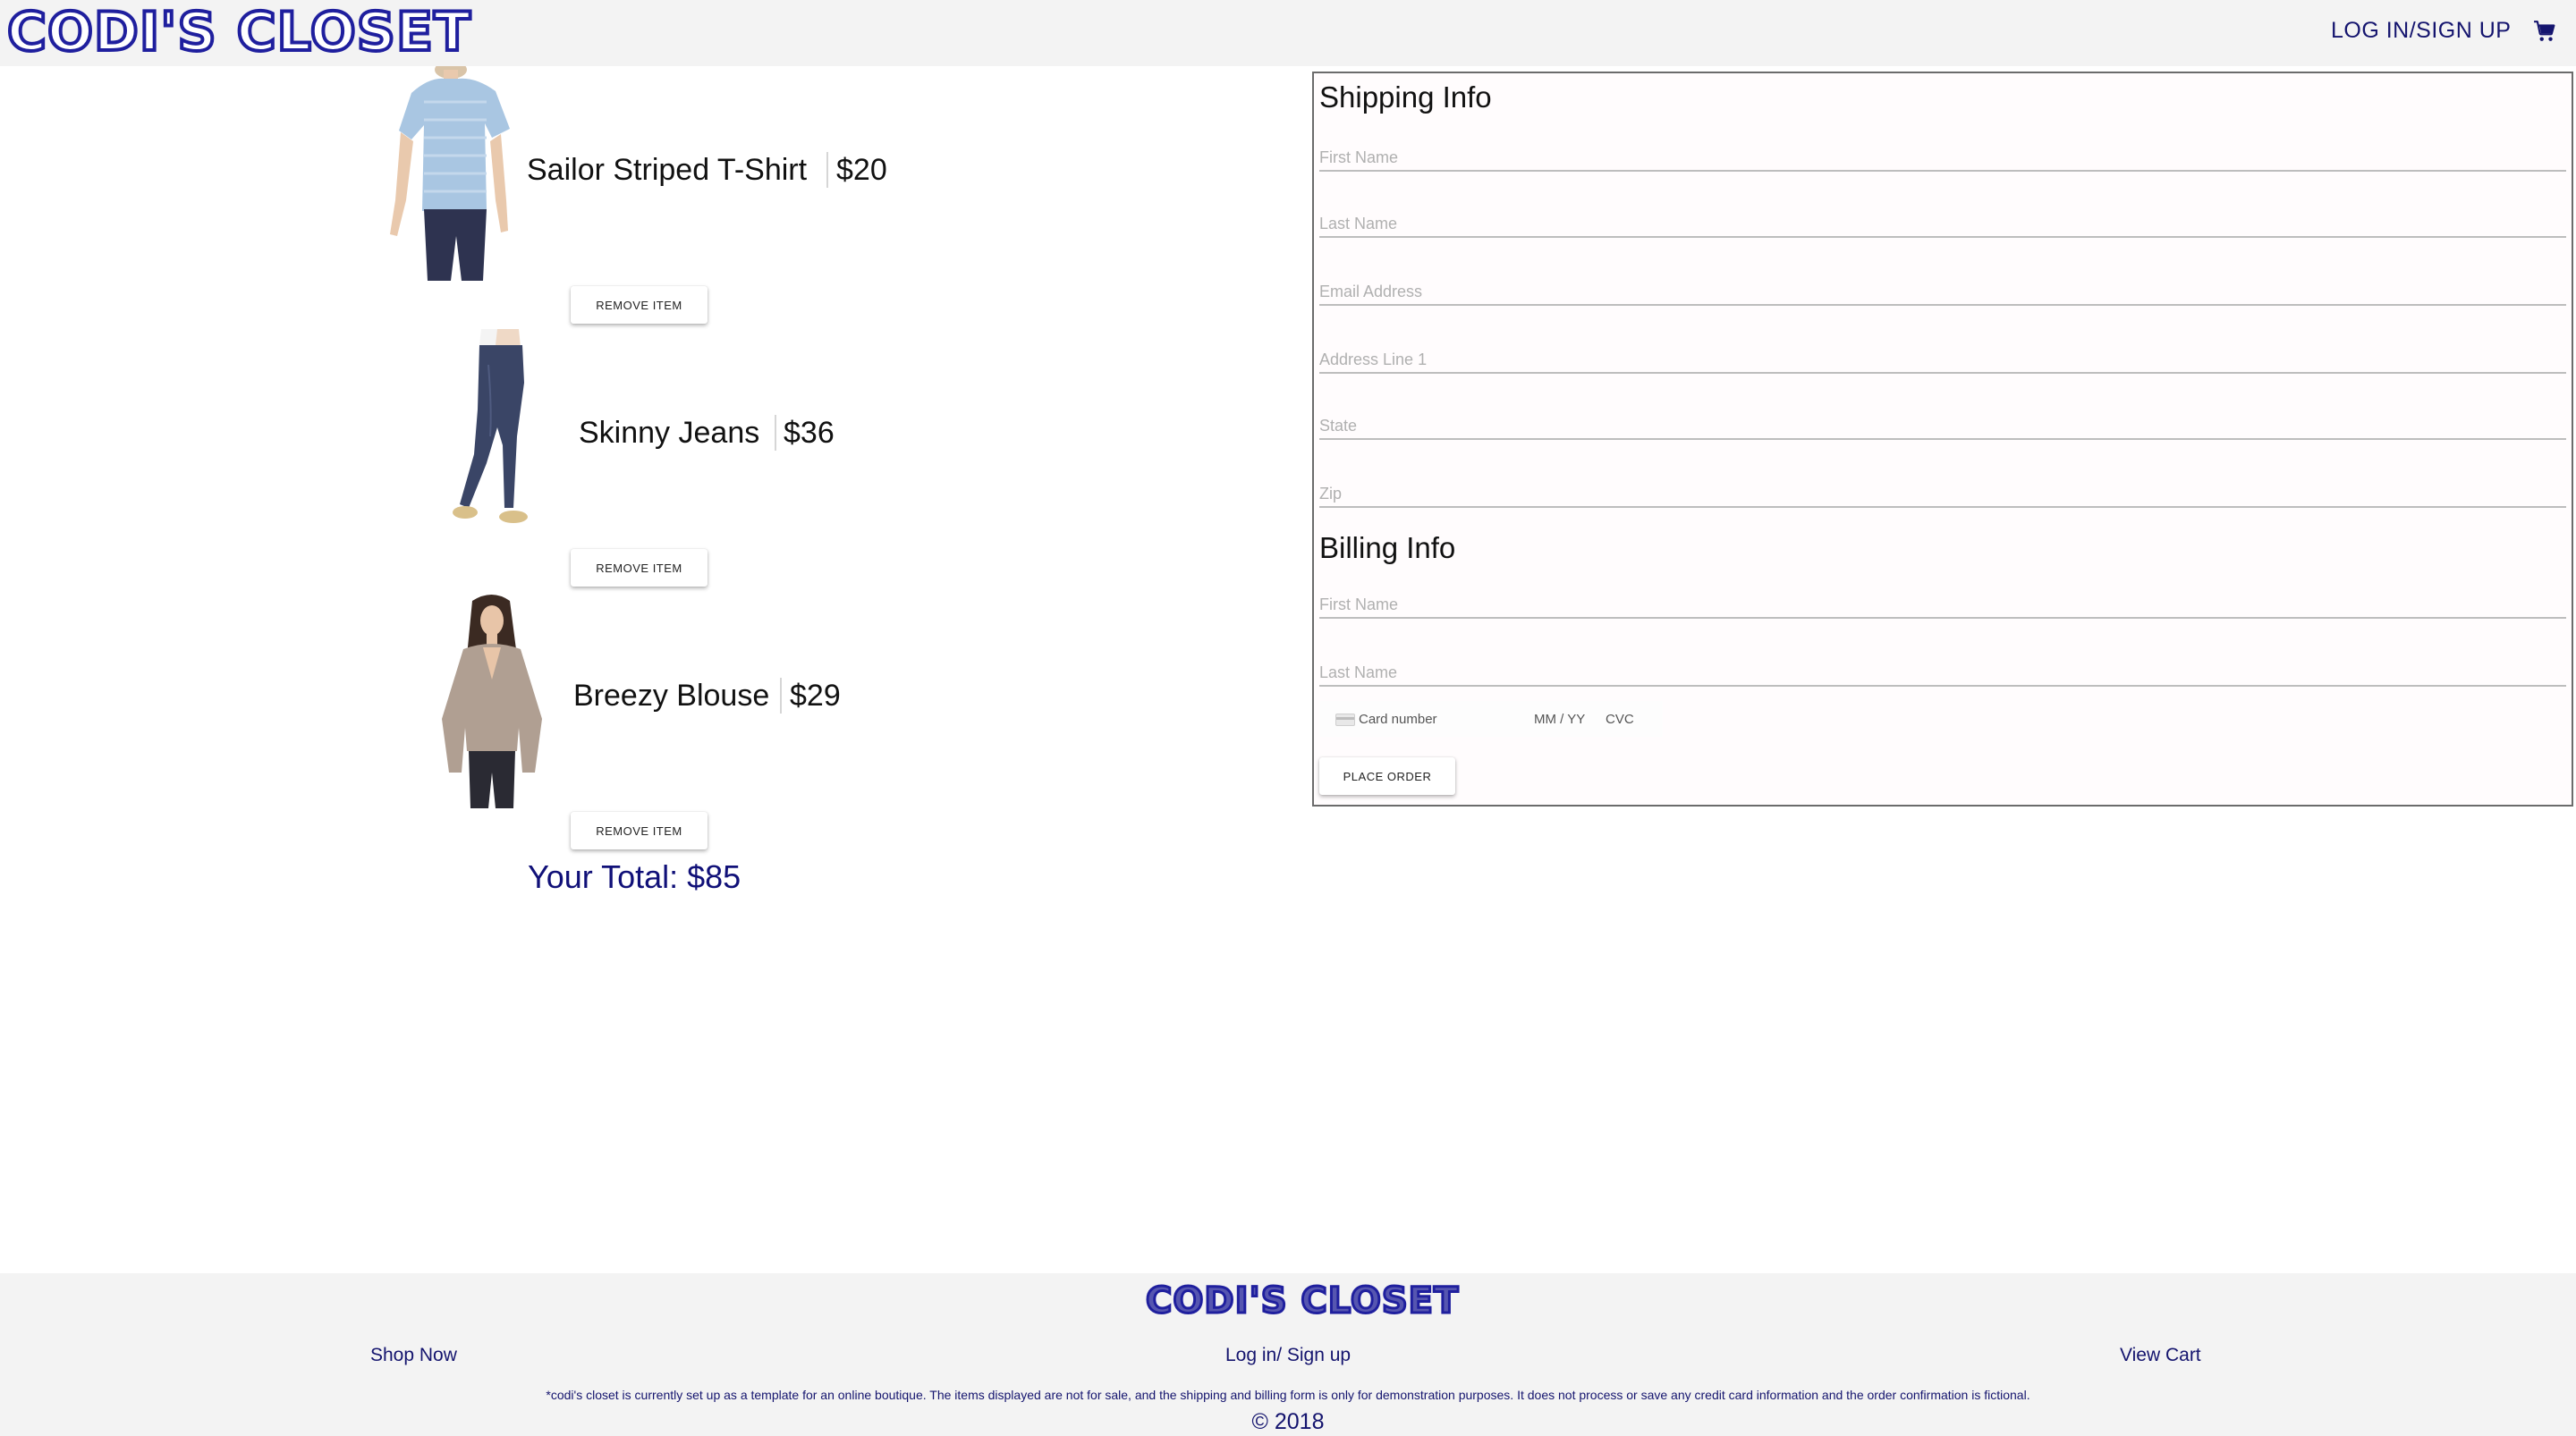 This screenshot has width=2576, height=1436. What do you see at coordinates (1288, 1421) in the screenshot?
I see `footer-copyright: © 2018` at bounding box center [1288, 1421].